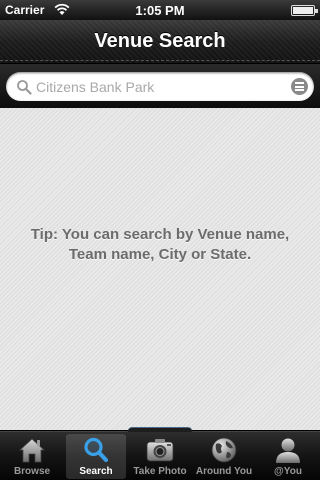  I want to click on clock: 1:05 PM, so click(160, 10).